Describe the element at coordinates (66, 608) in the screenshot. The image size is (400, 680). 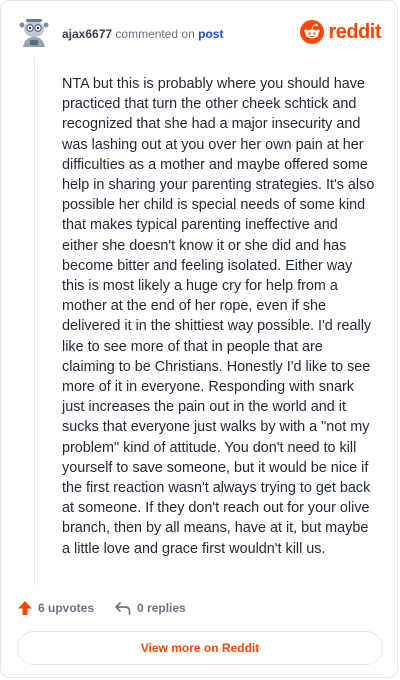
I see `upvote-count: 6 upvotes` at that location.